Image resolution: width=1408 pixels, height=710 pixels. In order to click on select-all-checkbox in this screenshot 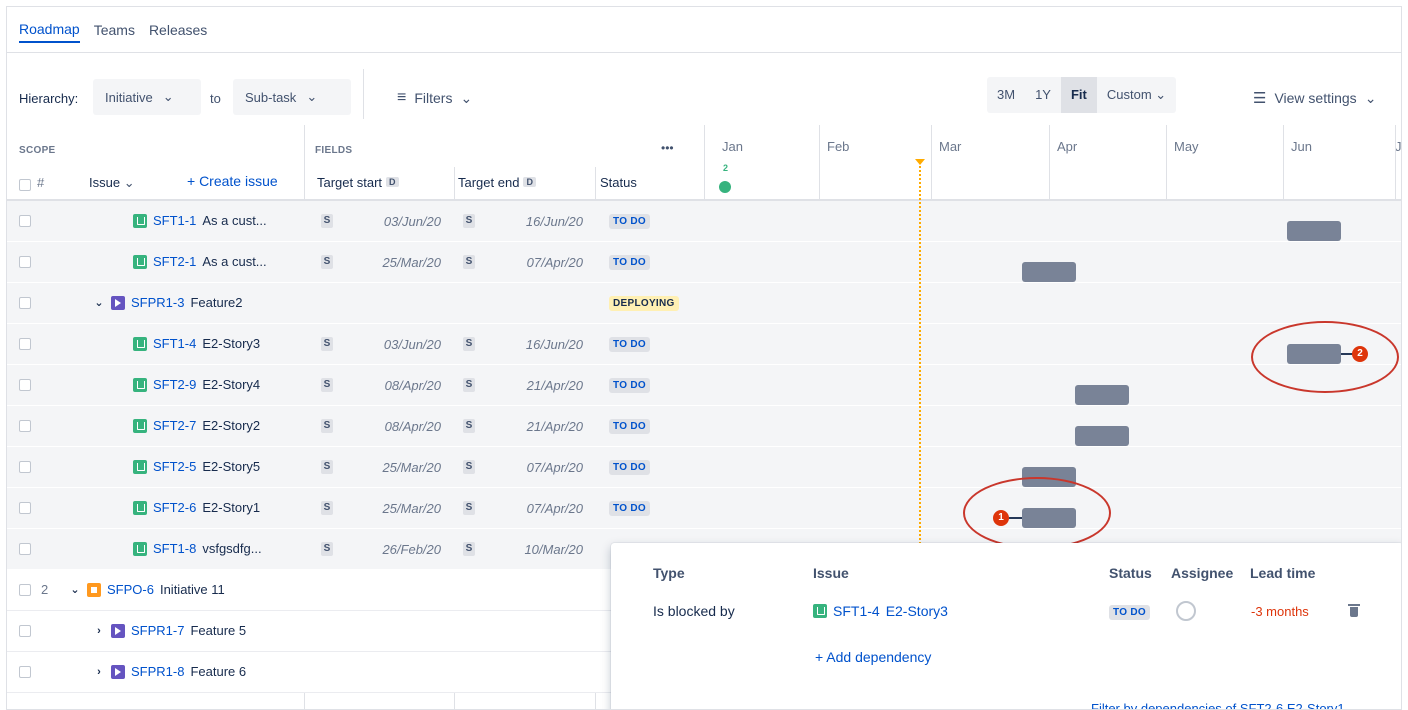, I will do `click(25, 185)`.